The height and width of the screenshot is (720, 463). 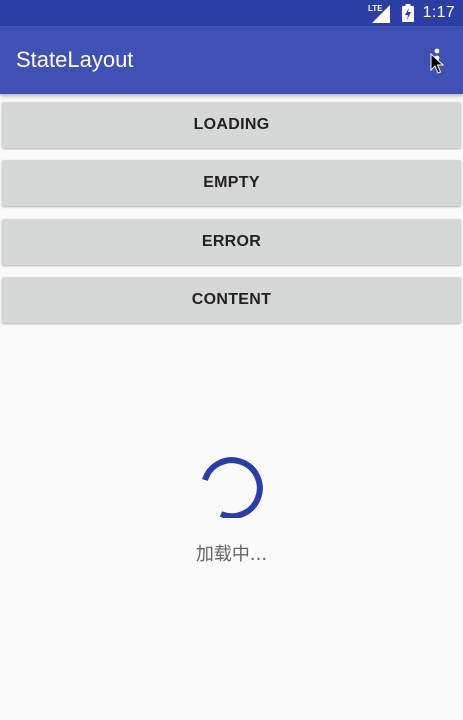 What do you see at coordinates (231, 242) in the screenshot?
I see `error-button: ERROR` at bounding box center [231, 242].